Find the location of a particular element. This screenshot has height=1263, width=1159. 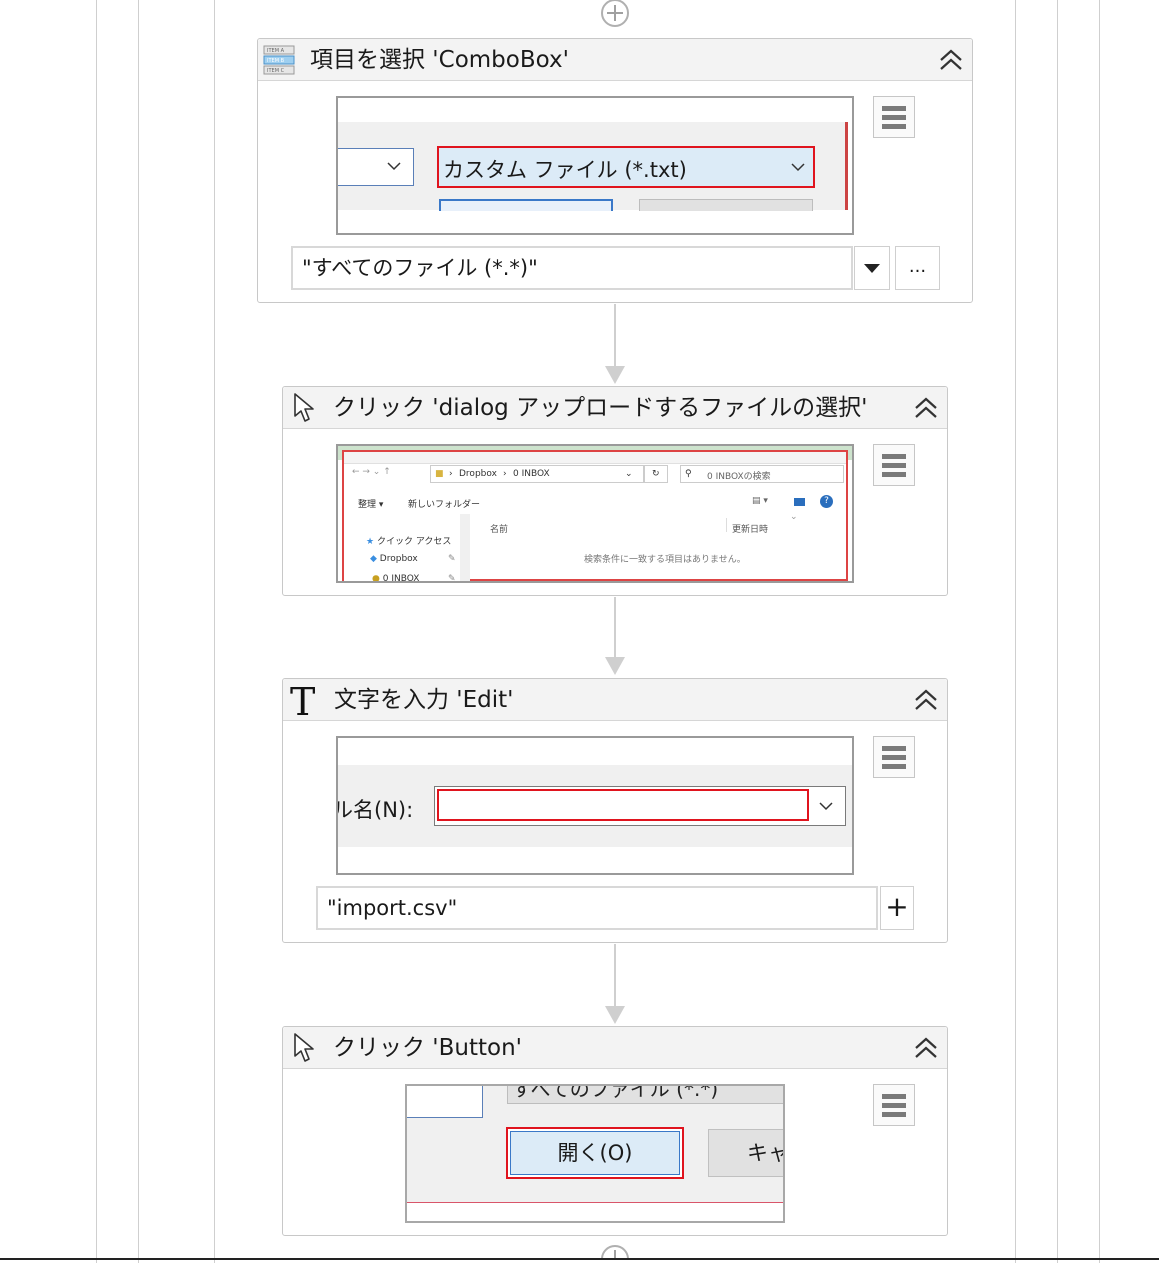

svg-text: T is located at coordinates (302, 700).